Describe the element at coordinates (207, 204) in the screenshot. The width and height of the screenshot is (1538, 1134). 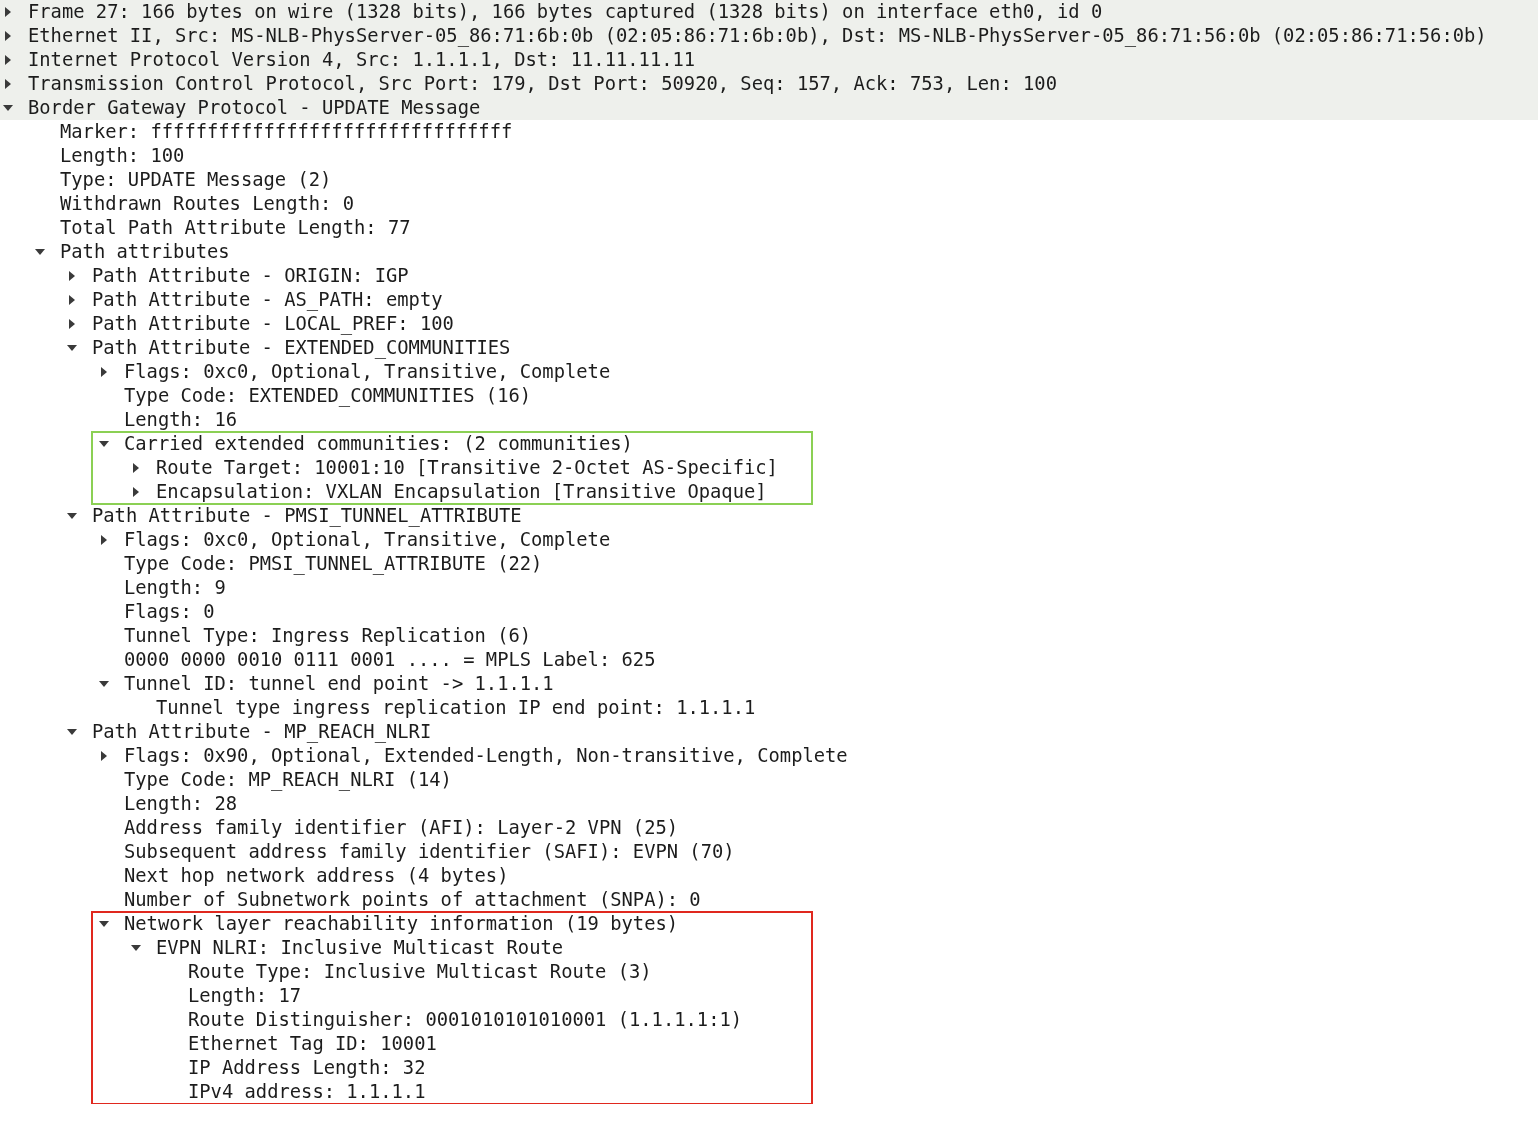
I see `tree-item-label: Withdrawn Routes Length: 0` at that location.